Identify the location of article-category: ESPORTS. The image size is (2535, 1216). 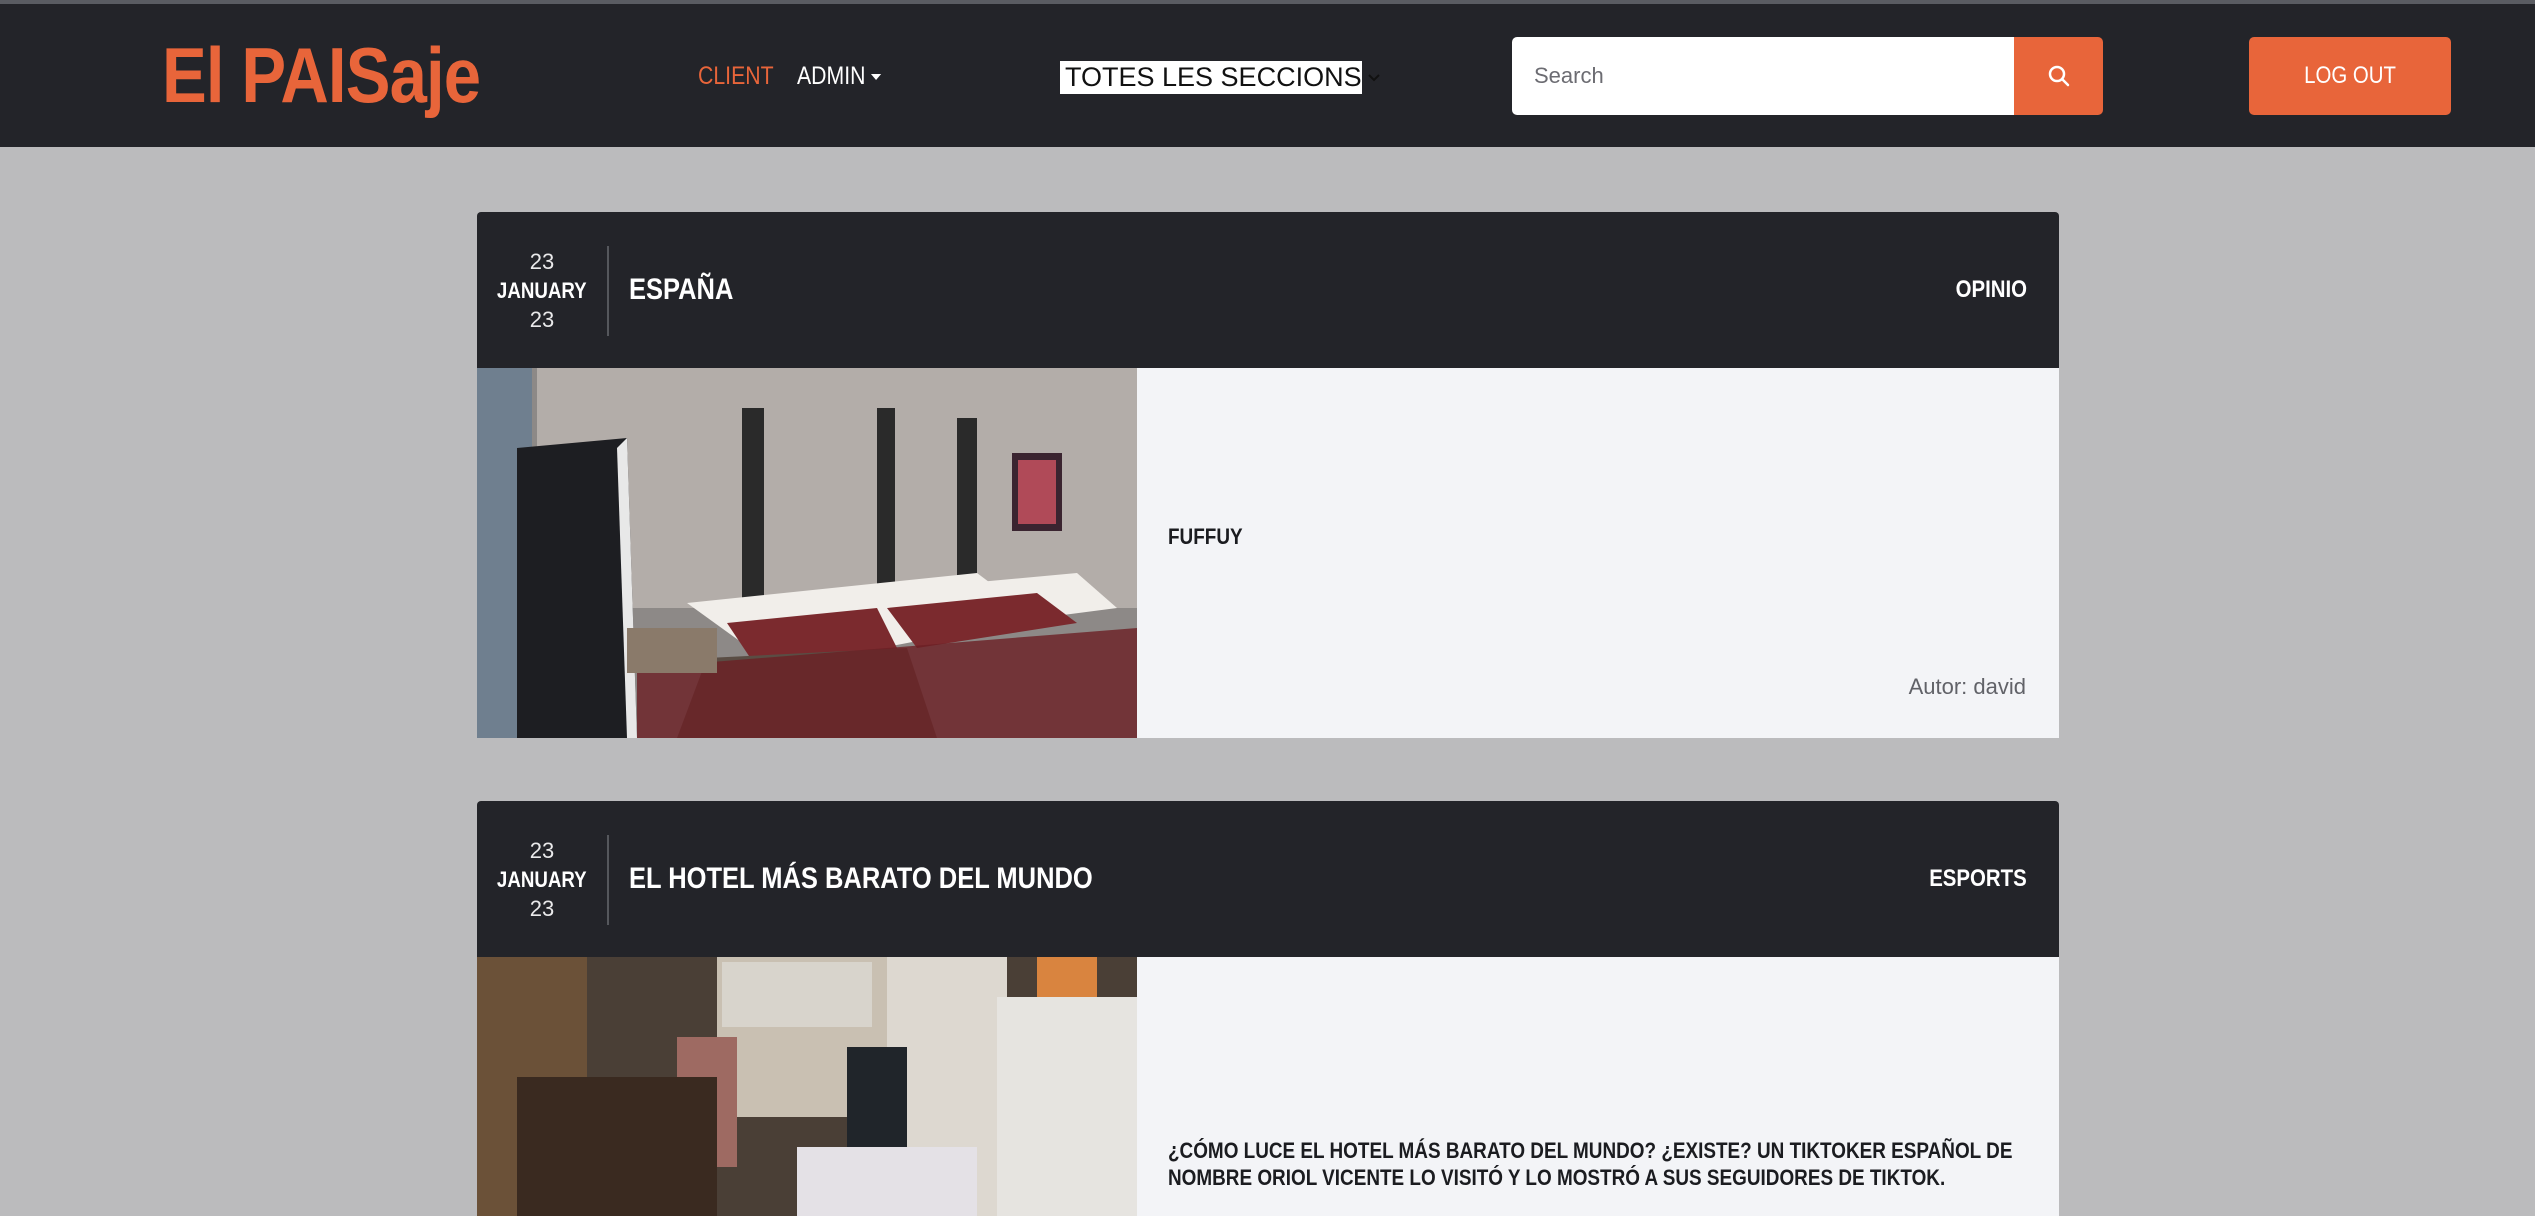
(1978, 879).